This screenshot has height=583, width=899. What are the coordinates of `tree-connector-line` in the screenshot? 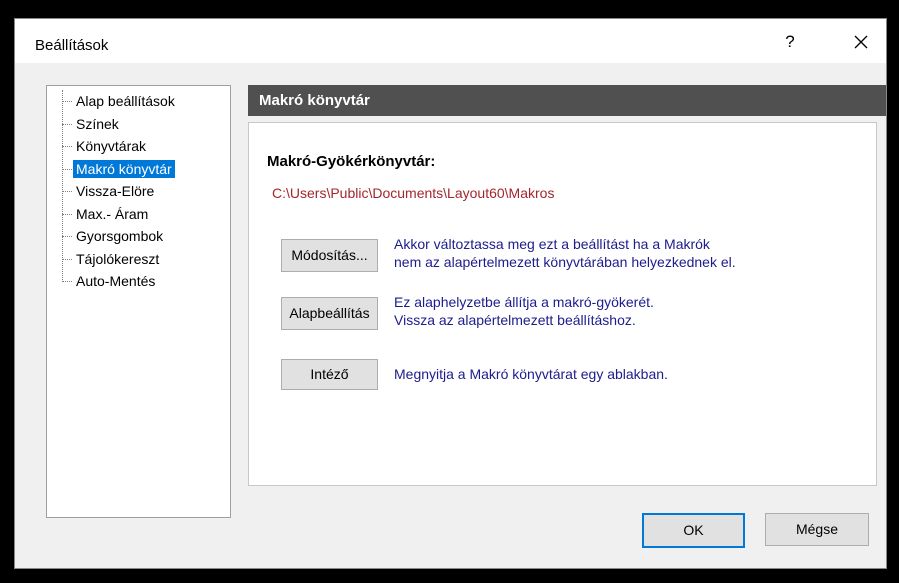 It's located at (62, 185).